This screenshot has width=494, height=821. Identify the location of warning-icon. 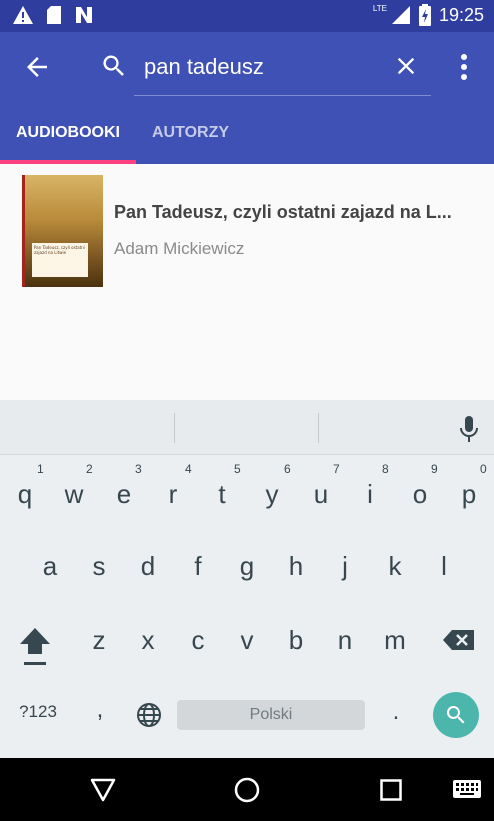
(23, 15).